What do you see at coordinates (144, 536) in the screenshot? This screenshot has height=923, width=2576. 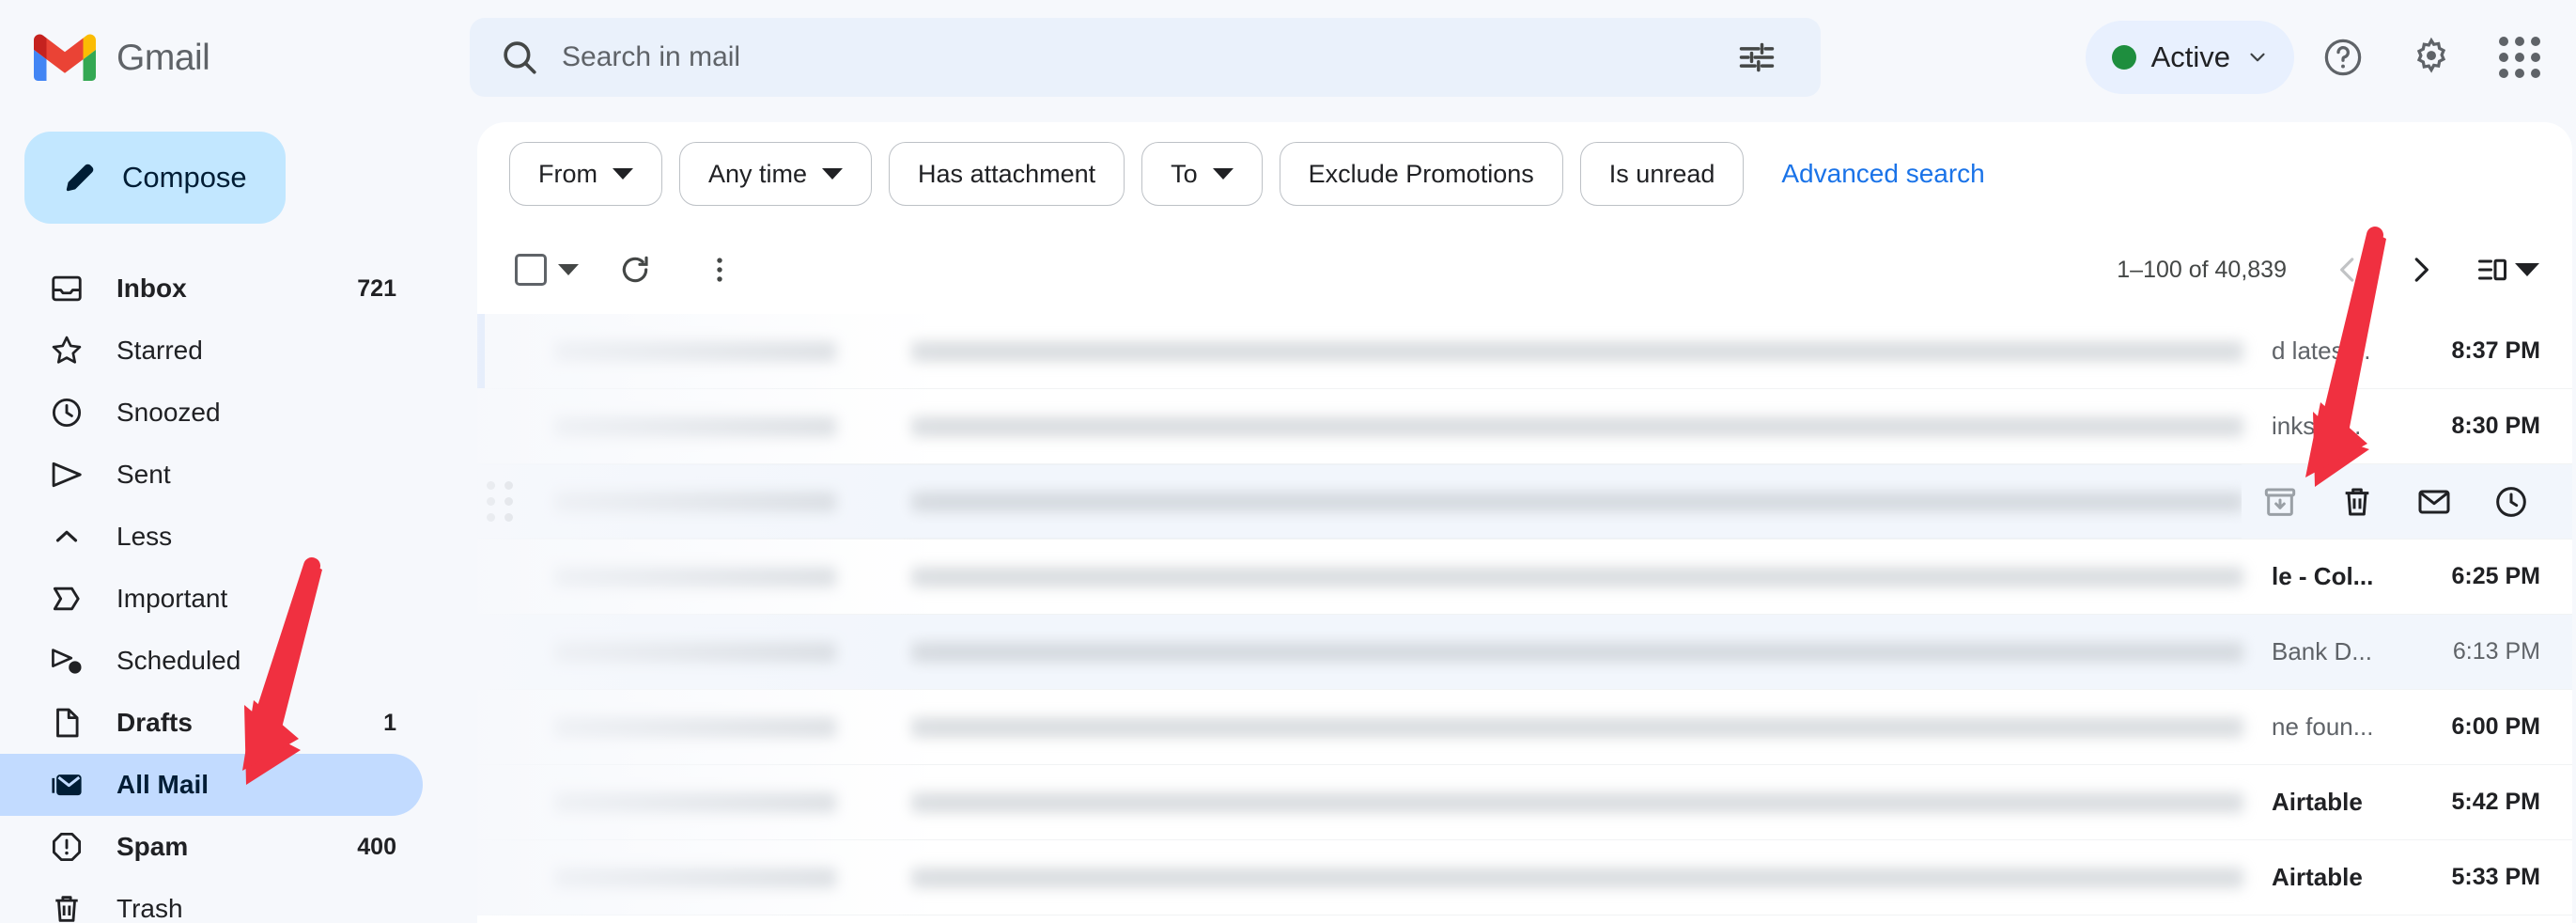 I see `sidebar-label: Less` at bounding box center [144, 536].